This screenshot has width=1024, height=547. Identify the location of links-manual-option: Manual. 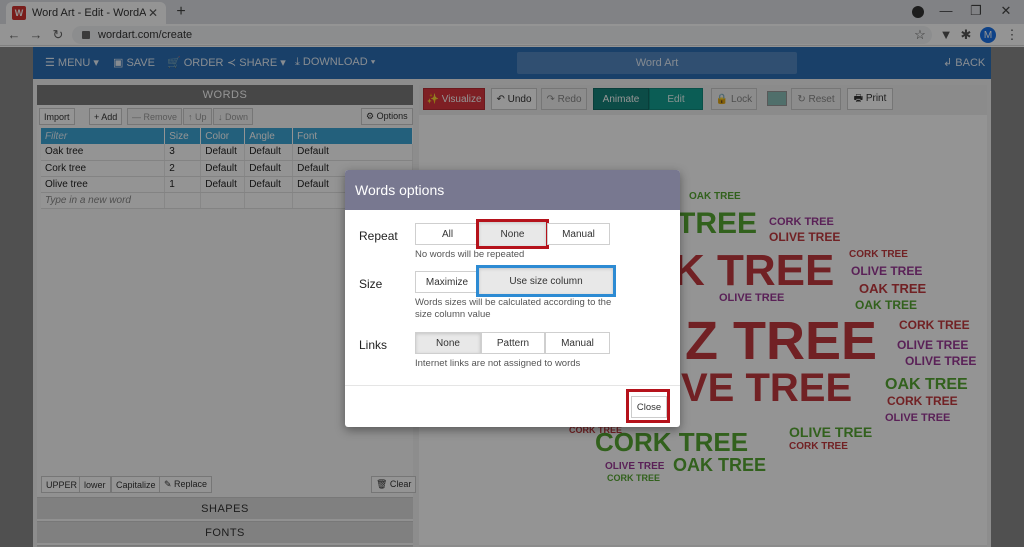
(577, 343).